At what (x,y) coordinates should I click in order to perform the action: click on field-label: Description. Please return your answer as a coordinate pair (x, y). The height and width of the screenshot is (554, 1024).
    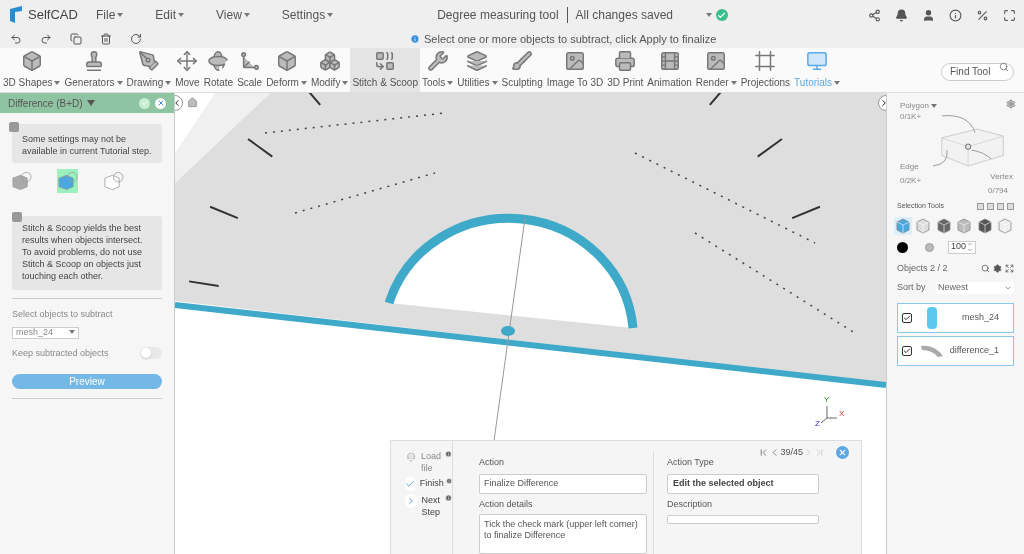
    Looking at the image, I should click on (690, 504).